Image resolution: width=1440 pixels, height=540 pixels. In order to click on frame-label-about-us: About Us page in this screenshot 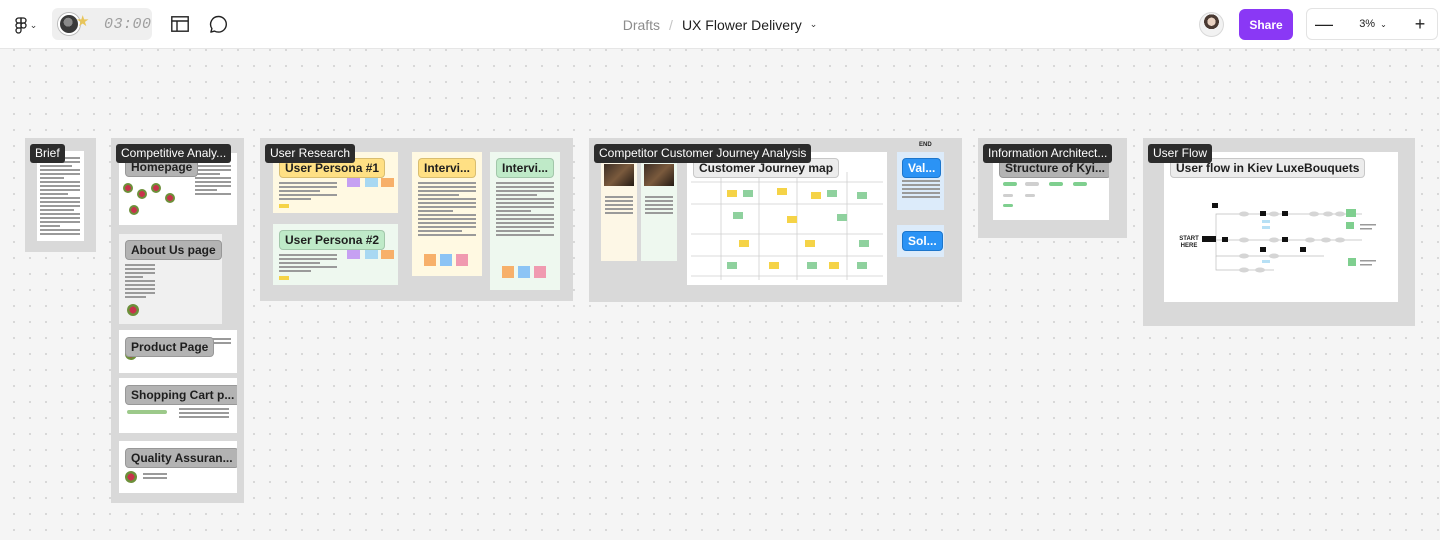, I will do `click(173, 250)`.